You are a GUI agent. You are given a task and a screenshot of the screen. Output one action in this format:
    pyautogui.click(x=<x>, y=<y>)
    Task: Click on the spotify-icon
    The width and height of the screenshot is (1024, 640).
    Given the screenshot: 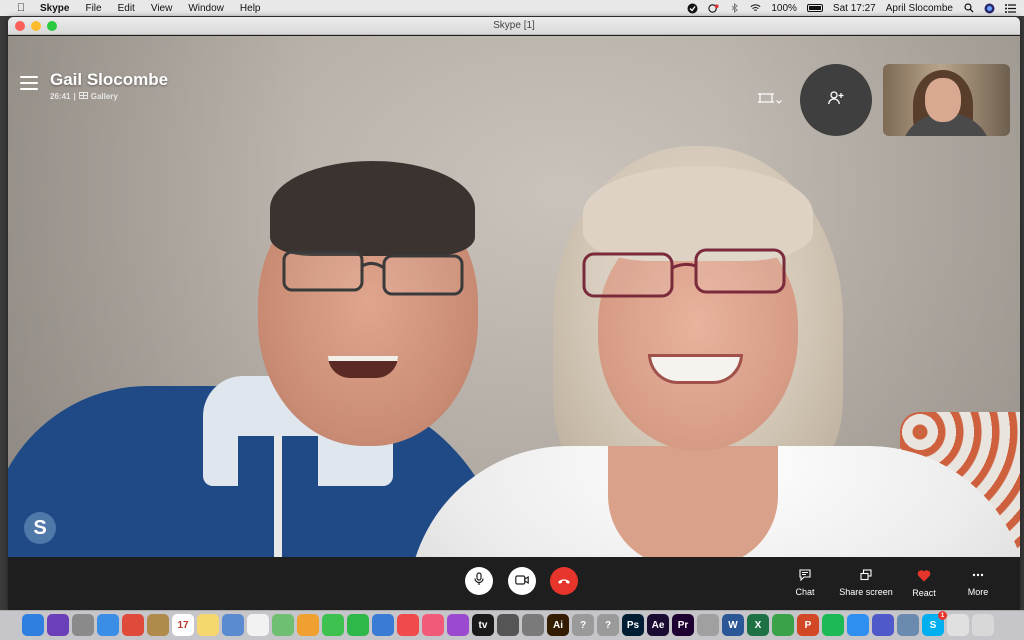 What is the action you would take?
    pyautogui.click(x=833, y=625)
    